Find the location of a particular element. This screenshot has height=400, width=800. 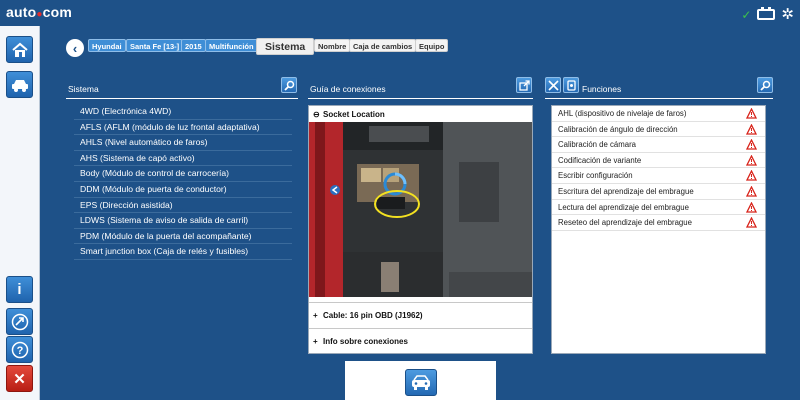

function-label: Lectura del aprendizaje del embrague is located at coordinates (623, 207).